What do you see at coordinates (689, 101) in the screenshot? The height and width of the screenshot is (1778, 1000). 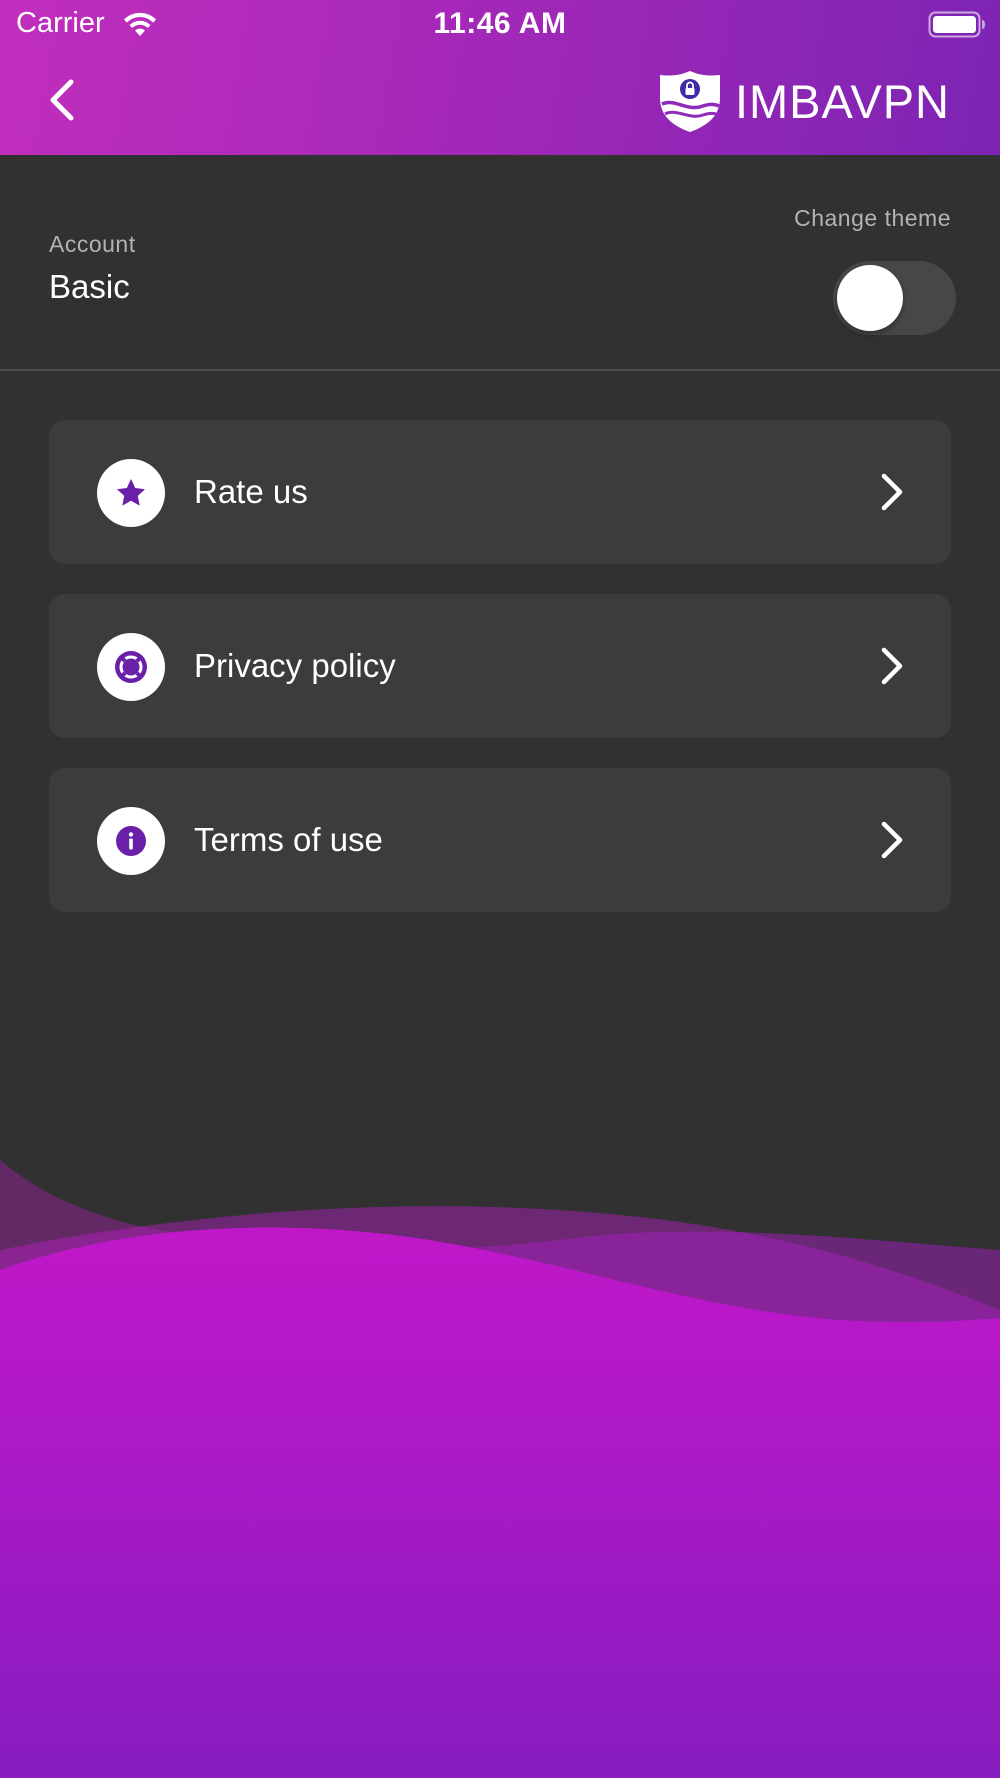 I see `shield-lock-icon` at bounding box center [689, 101].